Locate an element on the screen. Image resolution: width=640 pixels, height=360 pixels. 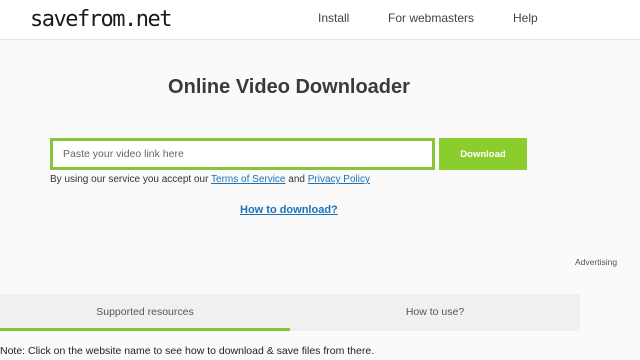
privacy-policy-link: Privacy Policy is located at coordinates (339, 179).